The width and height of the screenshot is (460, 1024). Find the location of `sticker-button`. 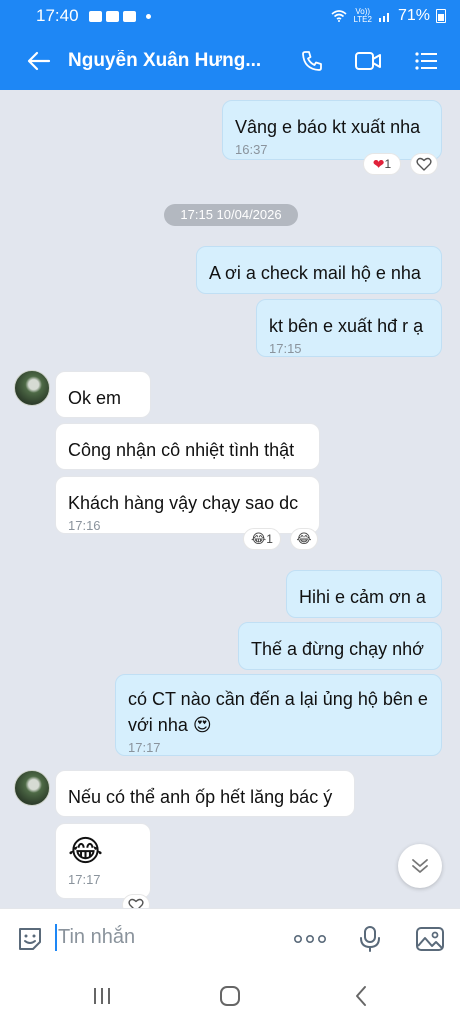

sticker-button is located at coordinates (30, 939).